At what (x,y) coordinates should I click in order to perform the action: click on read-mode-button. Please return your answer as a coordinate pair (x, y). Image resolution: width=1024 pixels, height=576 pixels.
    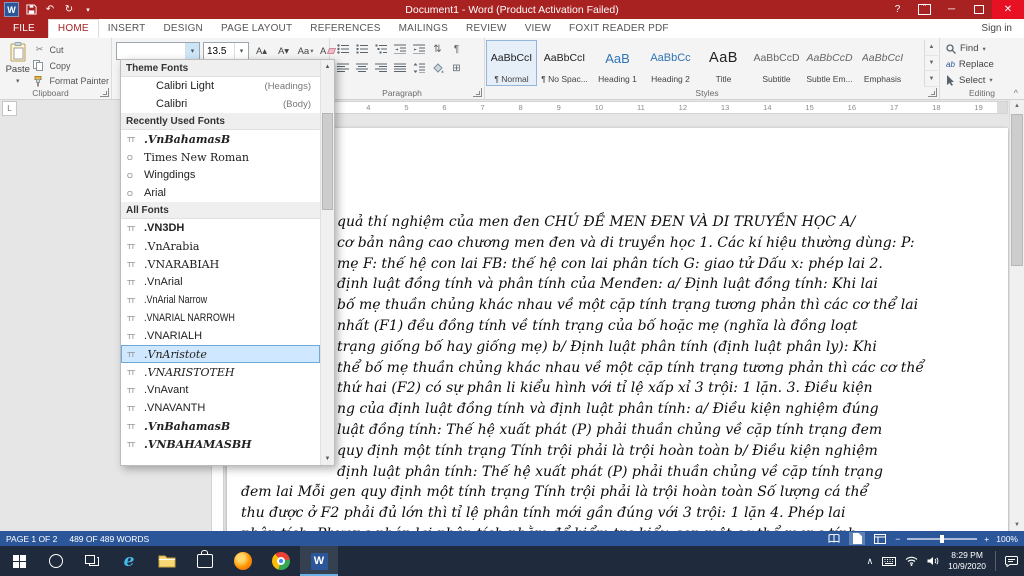
    Looking at the image, I should click on (834, 538).